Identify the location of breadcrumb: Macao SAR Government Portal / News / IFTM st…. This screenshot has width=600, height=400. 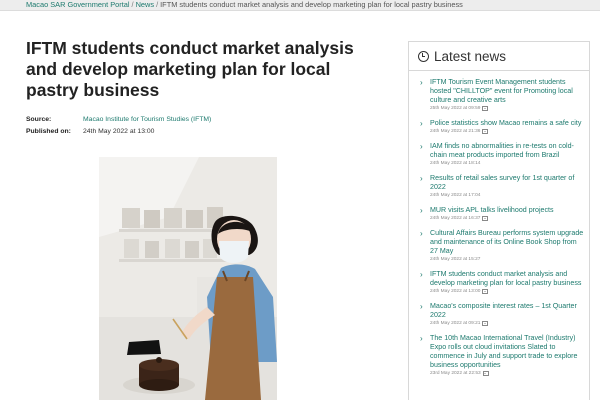
(244, 5).